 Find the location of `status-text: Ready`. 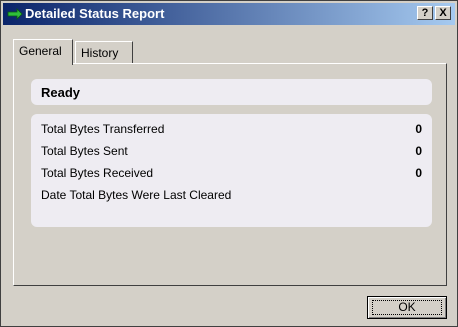

status-text: Ready is located at coordinates (61, 92).